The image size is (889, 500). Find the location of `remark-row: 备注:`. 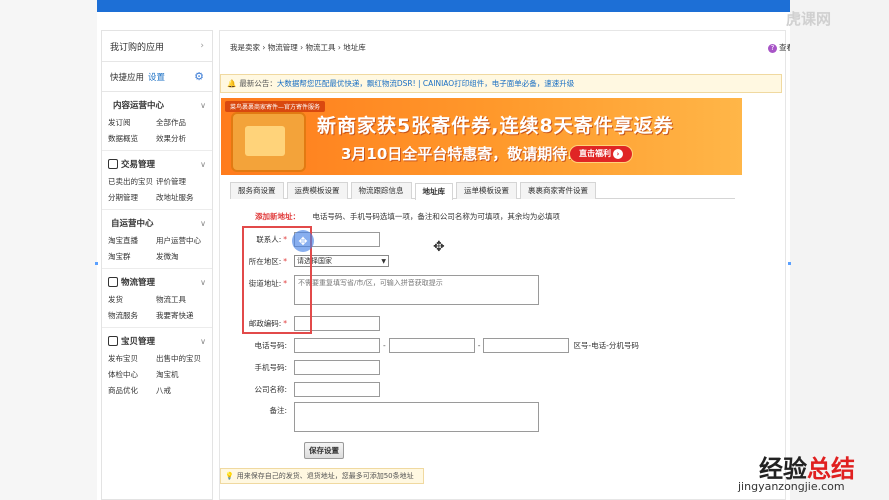

remark-row: 备注: is located at coordinates (384, 417).